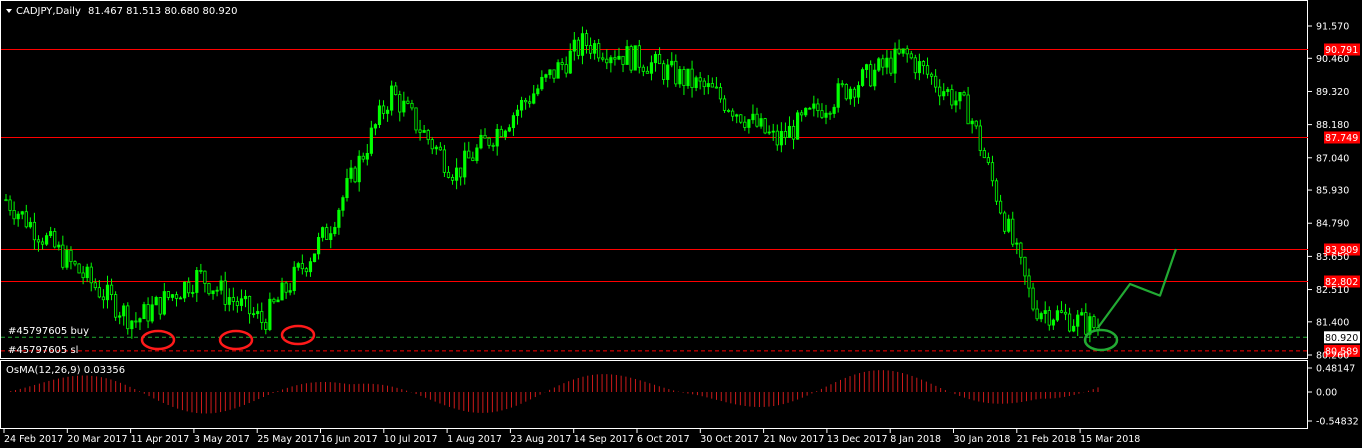  Describe the element at coordinates (1332, 356) in the screenshot. I see `price-tick-label: 80.260` at that location.